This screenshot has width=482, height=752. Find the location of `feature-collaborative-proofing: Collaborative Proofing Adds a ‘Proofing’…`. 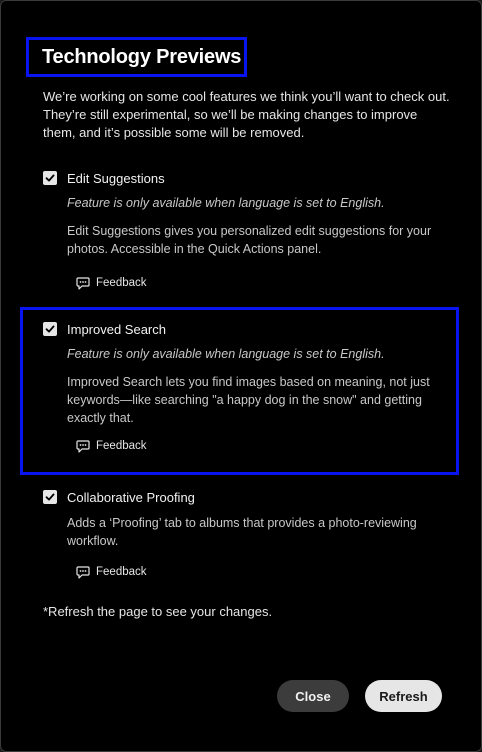

feature-collaborative-proofing: Collaborative Proofing Adds a ‘Proofing’… is located at coordinates (245, 534).